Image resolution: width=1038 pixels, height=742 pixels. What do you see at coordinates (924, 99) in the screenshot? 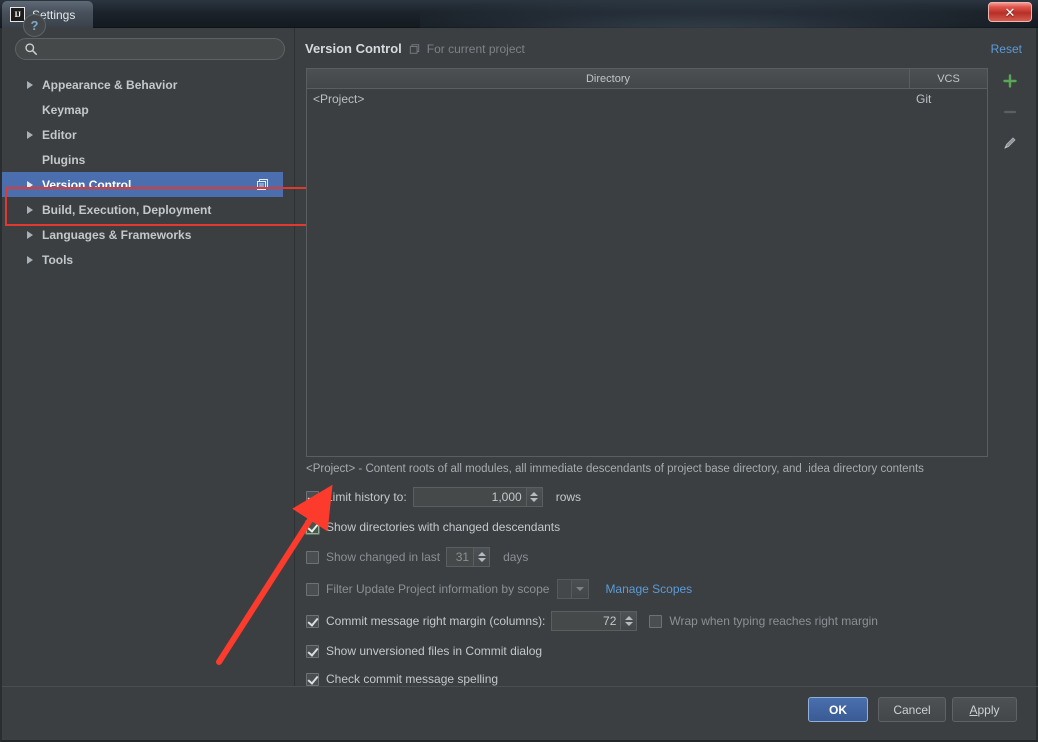
I see `cell-vcs: Git` at bounding box center [924, 99].